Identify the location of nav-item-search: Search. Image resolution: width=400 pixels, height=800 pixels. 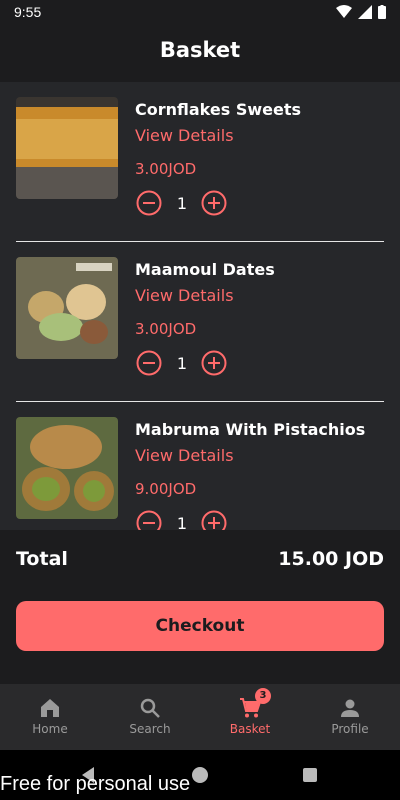
(150, 717).